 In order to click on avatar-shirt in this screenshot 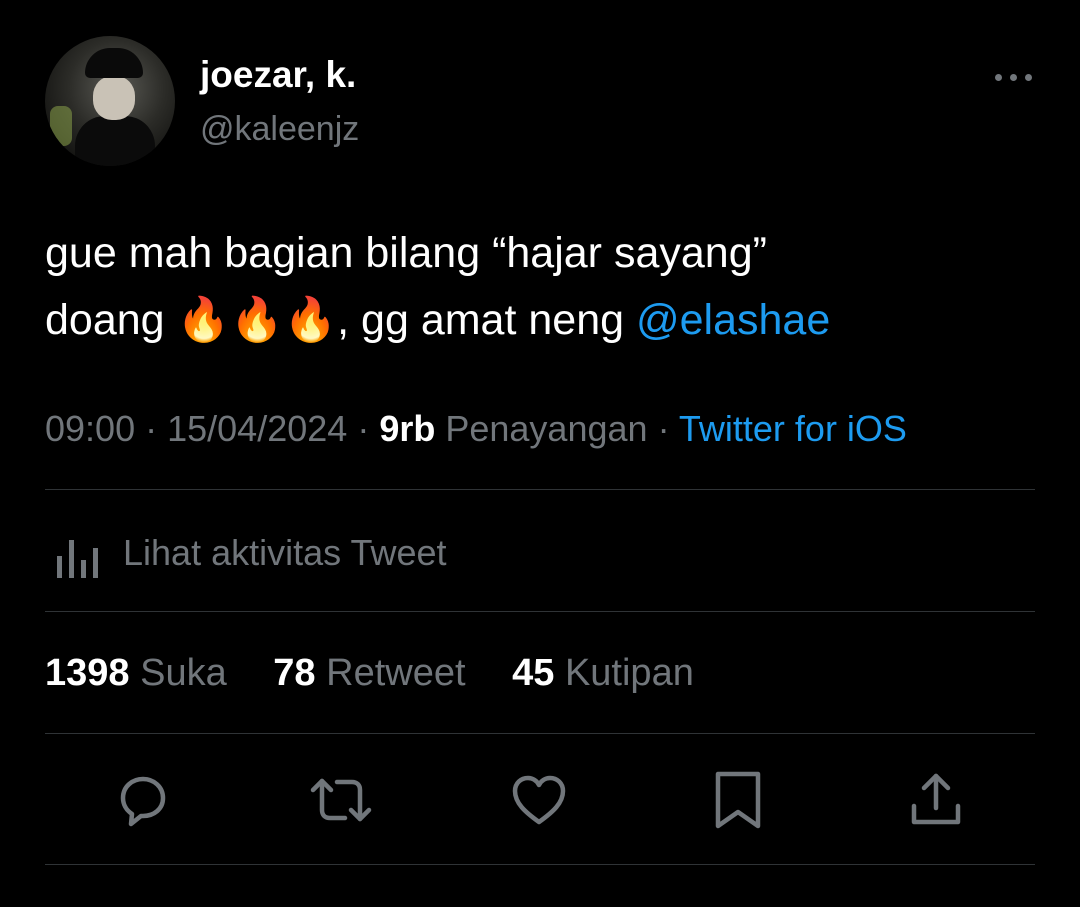, I will do `click(115, 141)`.